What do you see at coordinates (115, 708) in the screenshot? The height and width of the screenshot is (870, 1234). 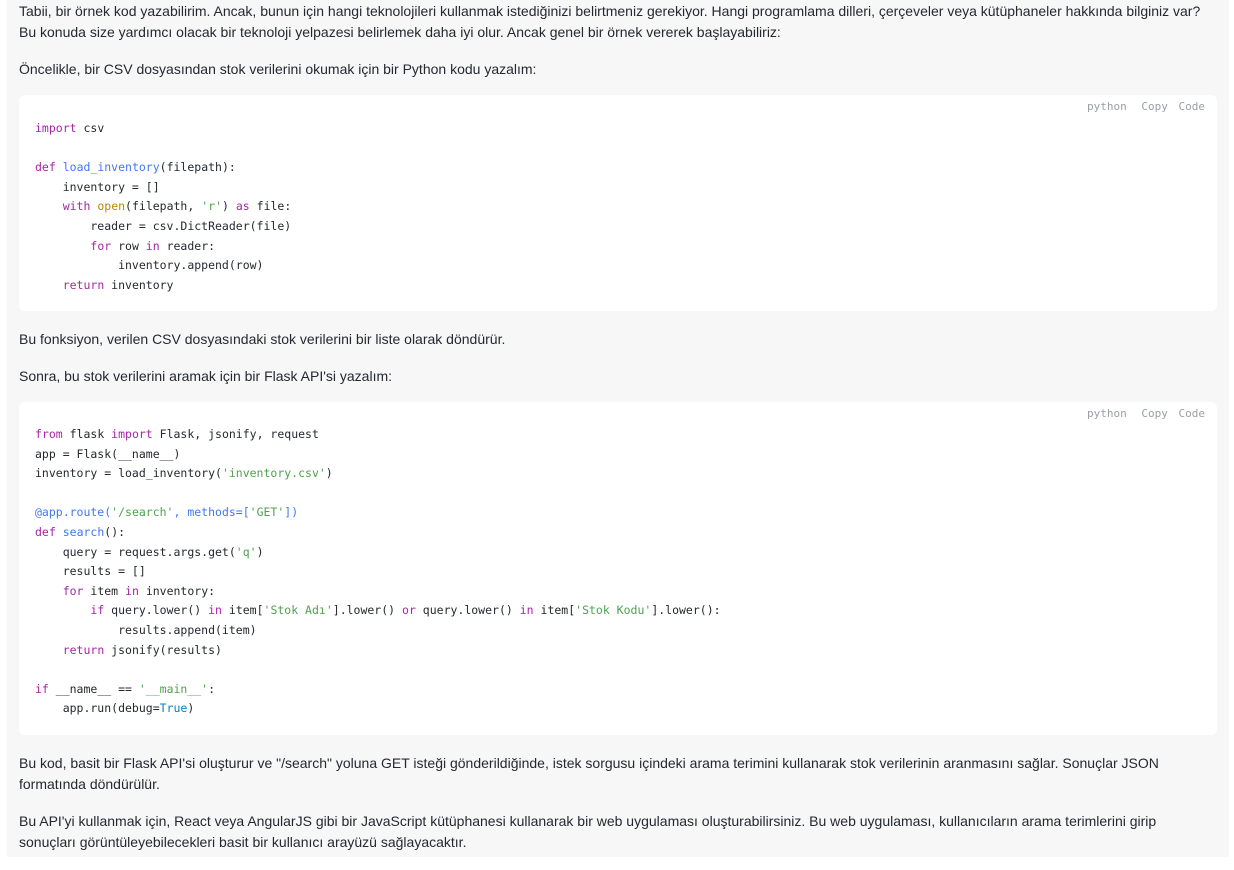 I see `code-line: app.run(debug=True)` at bounding box center [115, 708].